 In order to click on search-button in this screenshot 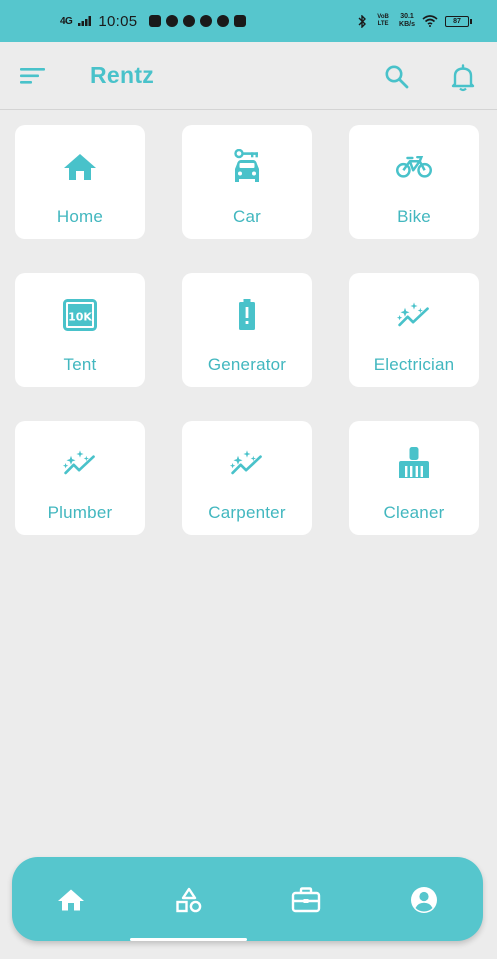, I will do `click(397, 77)`.